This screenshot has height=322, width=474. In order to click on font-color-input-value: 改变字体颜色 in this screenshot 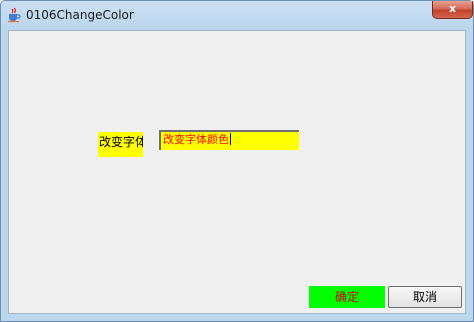, I will do `click(196, 139)`.